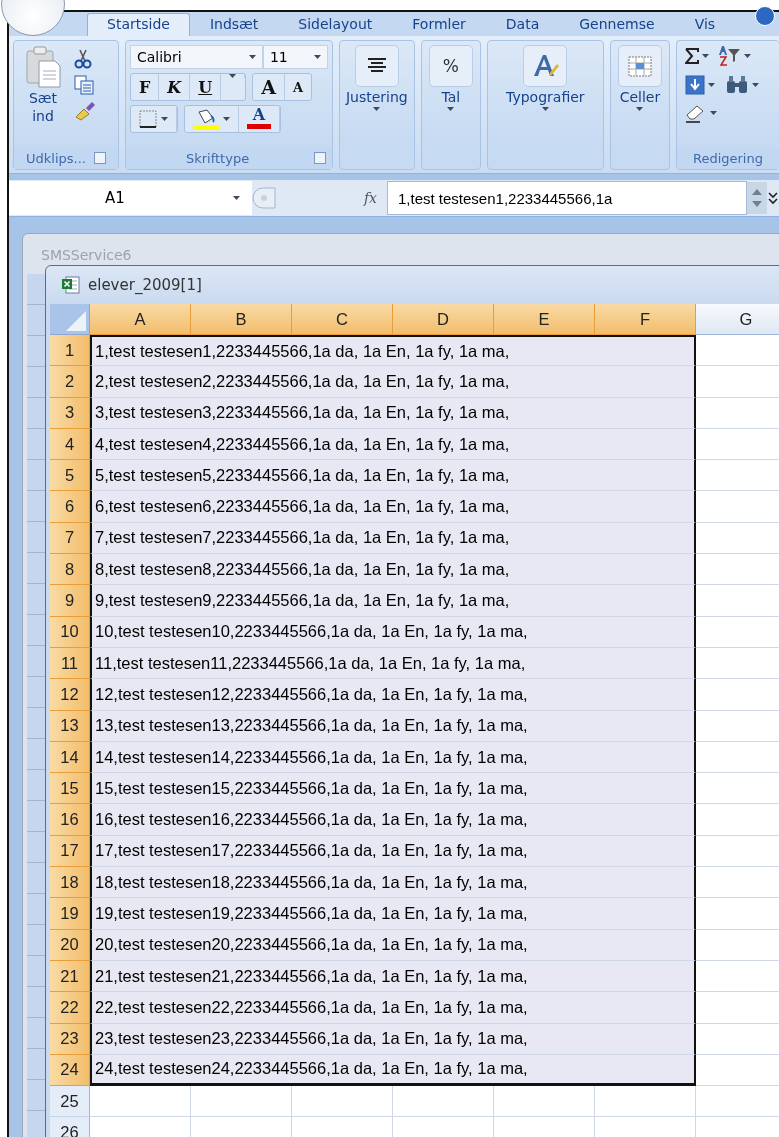 The image size is (779, 1137). Describe the element at coordinates (175, 87) in the screenshot. I see `italic-button: K` at that location.